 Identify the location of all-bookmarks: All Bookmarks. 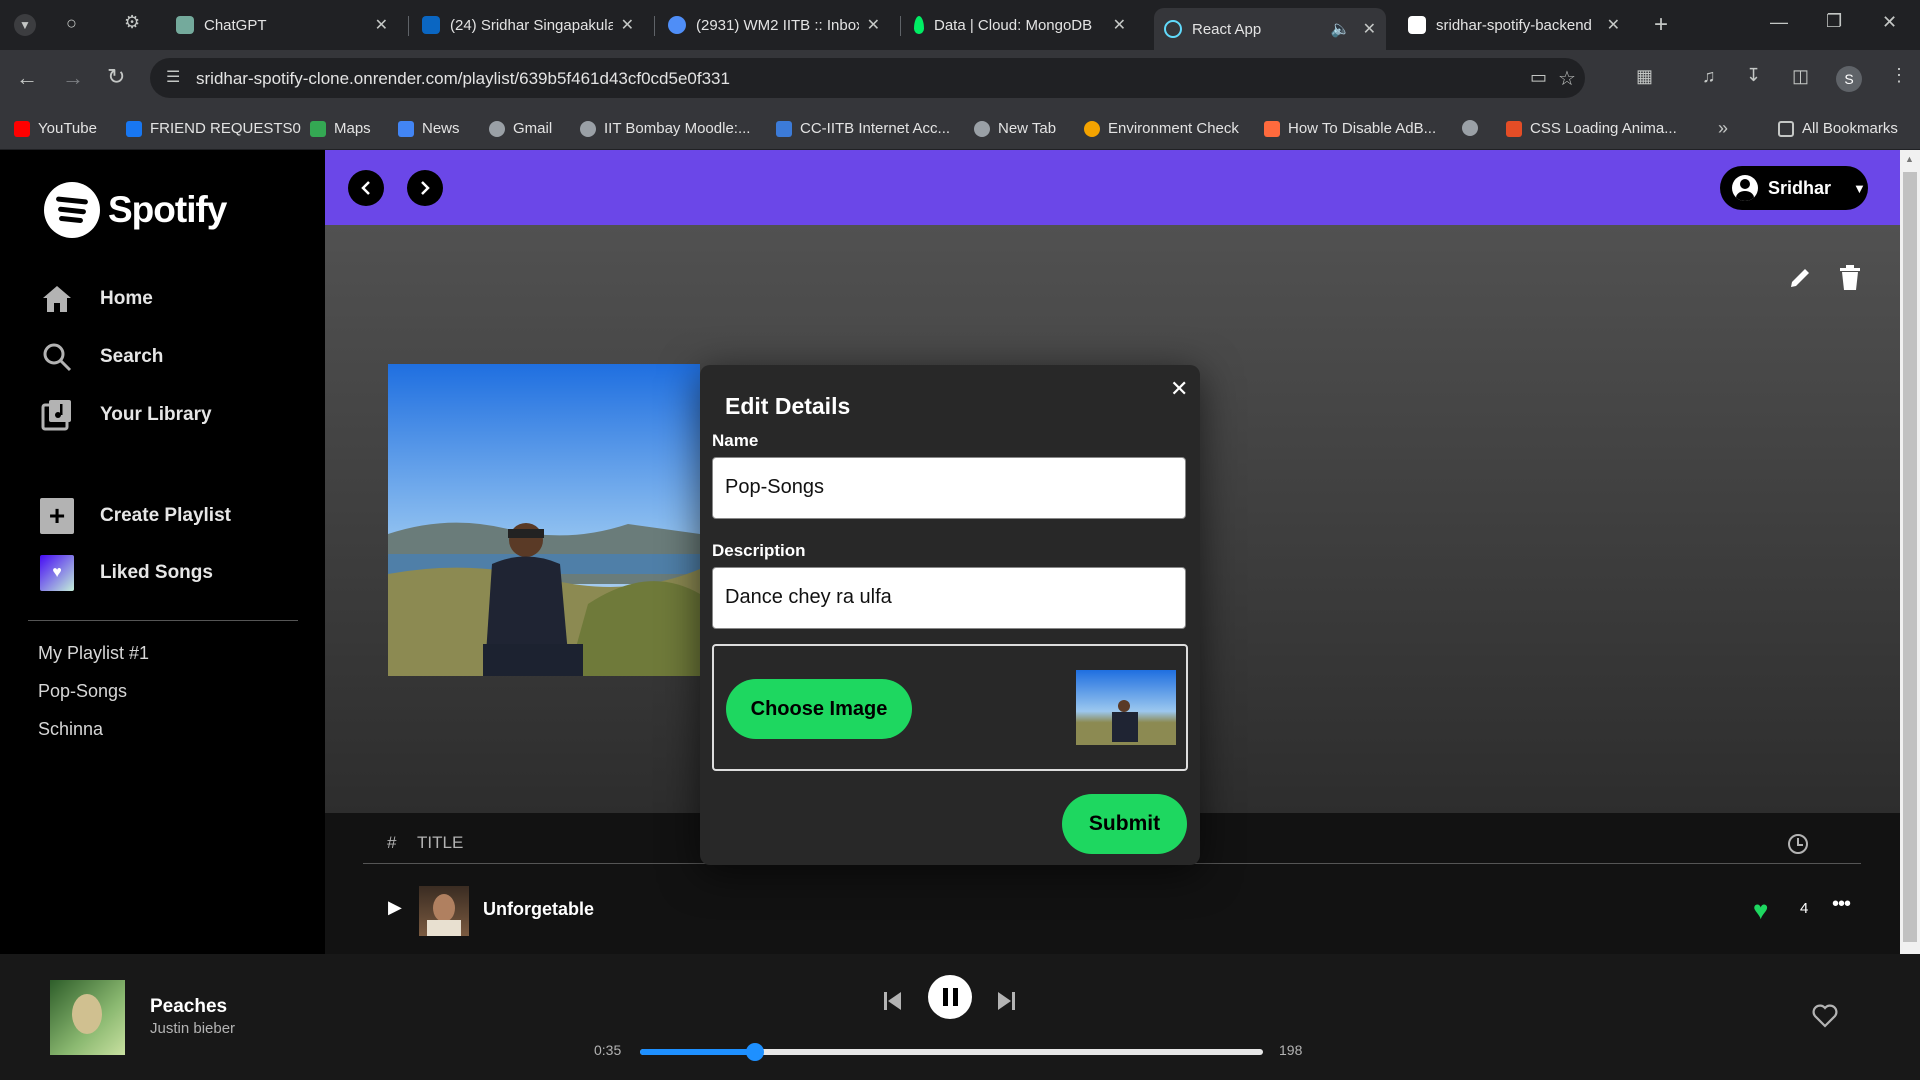
(1838, 128).